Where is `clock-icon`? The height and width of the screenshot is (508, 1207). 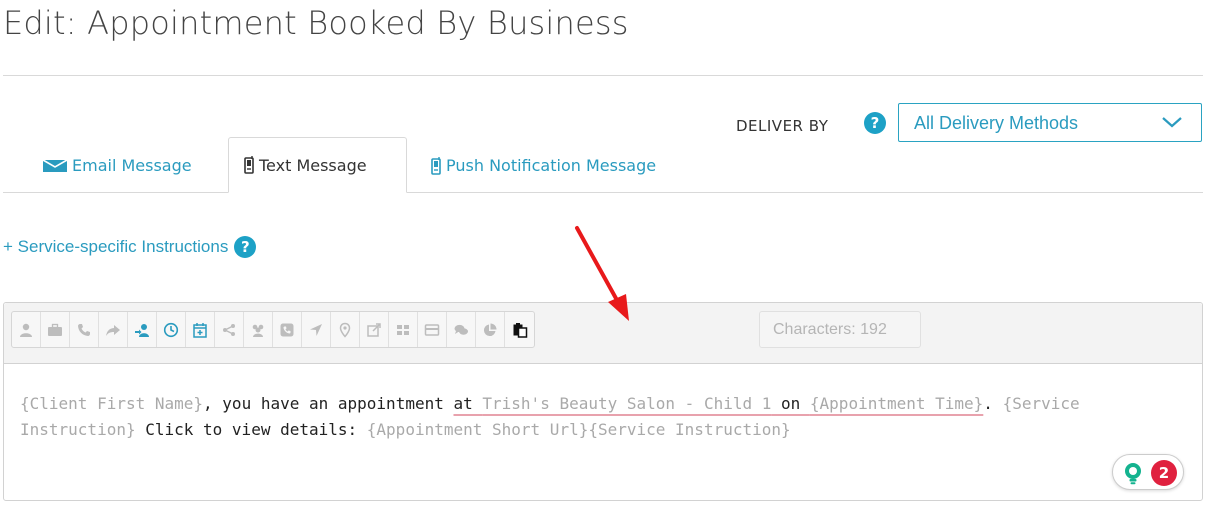
clock-icon is located at coordinates (171, 329).